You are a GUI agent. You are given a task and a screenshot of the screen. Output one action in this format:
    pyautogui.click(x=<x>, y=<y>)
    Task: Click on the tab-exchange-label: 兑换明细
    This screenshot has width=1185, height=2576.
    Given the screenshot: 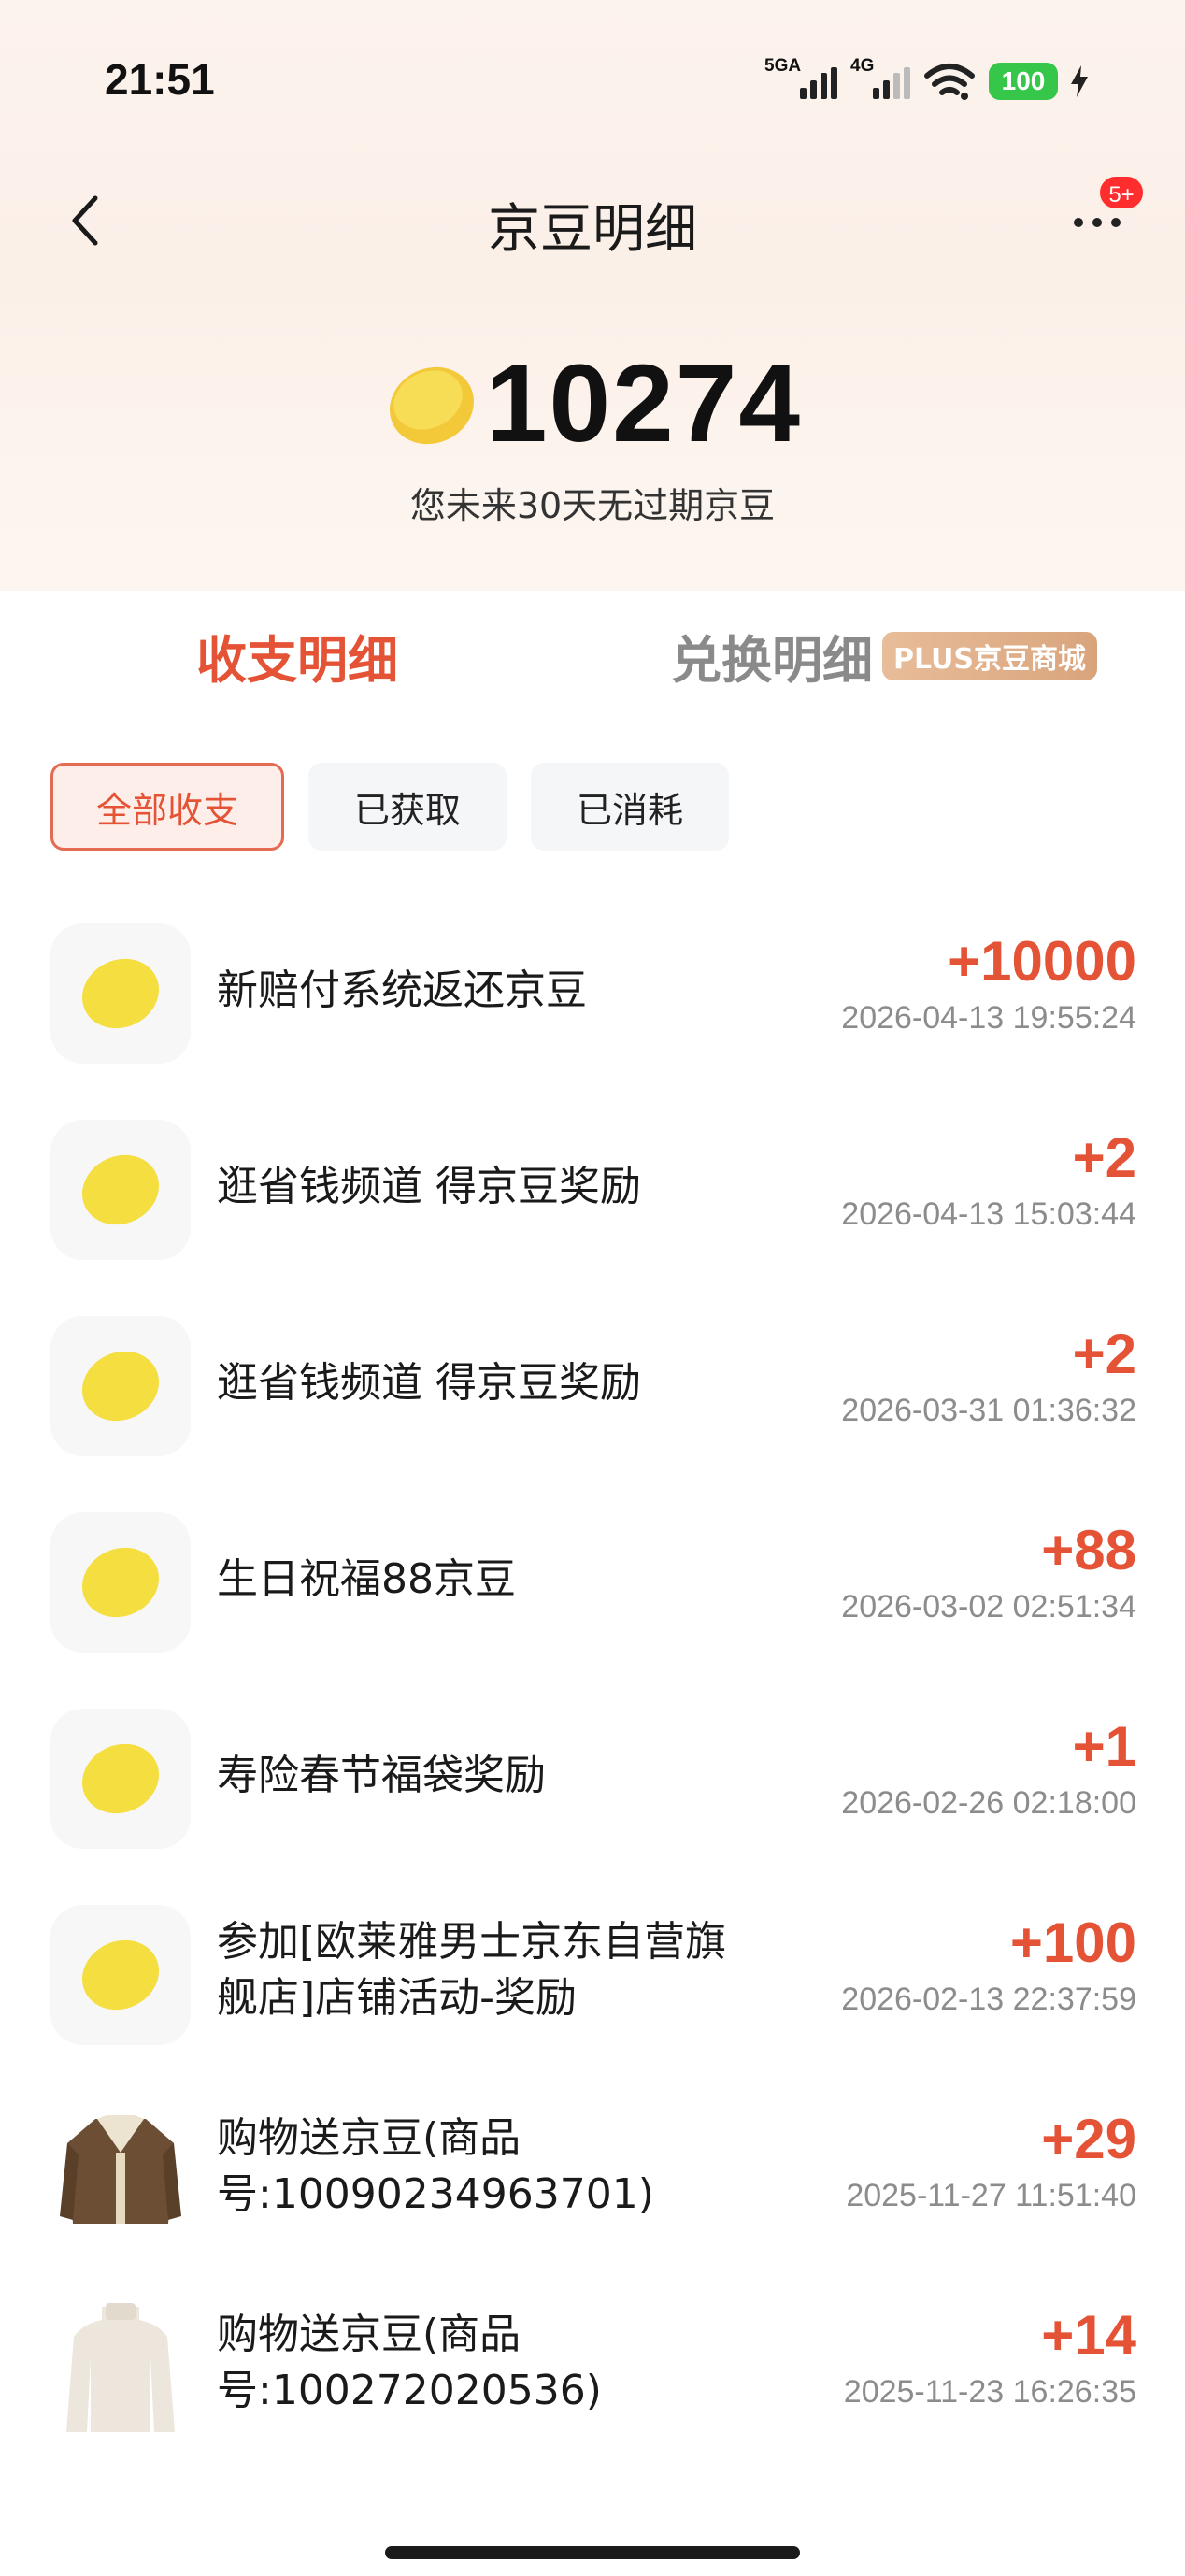 What is the action you would take?
    pyautogui.click(x=772, y=660)
    